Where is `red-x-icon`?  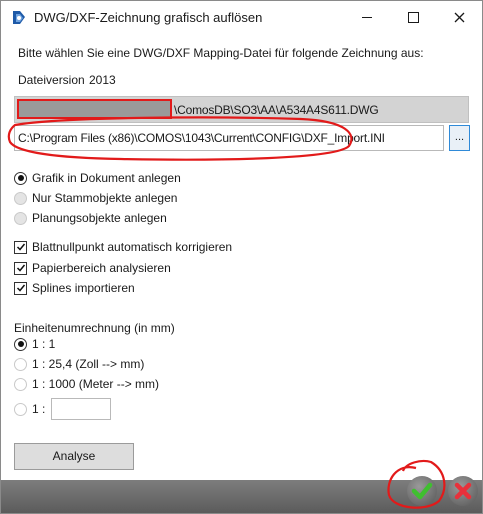
red-x-icon is located at coordinates (463, 491).